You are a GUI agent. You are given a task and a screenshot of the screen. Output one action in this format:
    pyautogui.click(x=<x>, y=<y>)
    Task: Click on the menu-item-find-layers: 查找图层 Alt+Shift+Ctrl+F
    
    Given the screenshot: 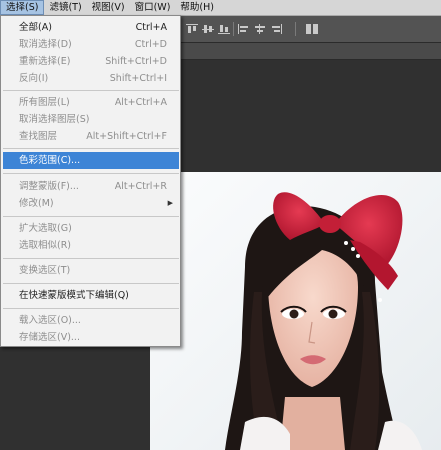 What is the action you would take?
    pyautogui.click(x=91, y=136)
    